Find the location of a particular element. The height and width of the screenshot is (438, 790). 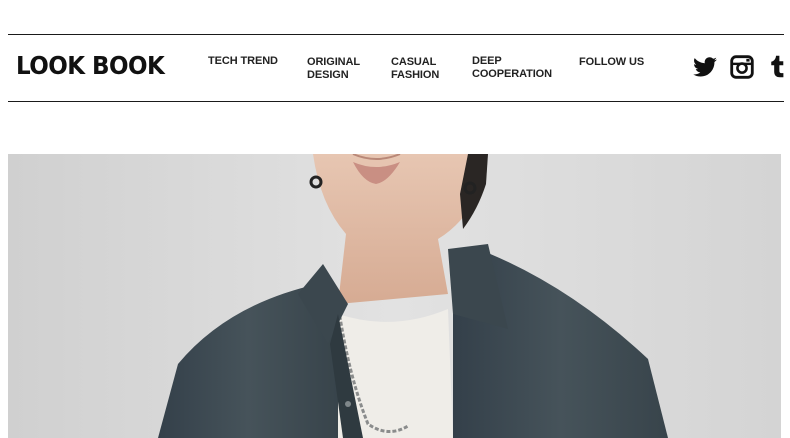

nav-deep-cooperation: DEEP COOPERATION is located at coordinates (512, 68).